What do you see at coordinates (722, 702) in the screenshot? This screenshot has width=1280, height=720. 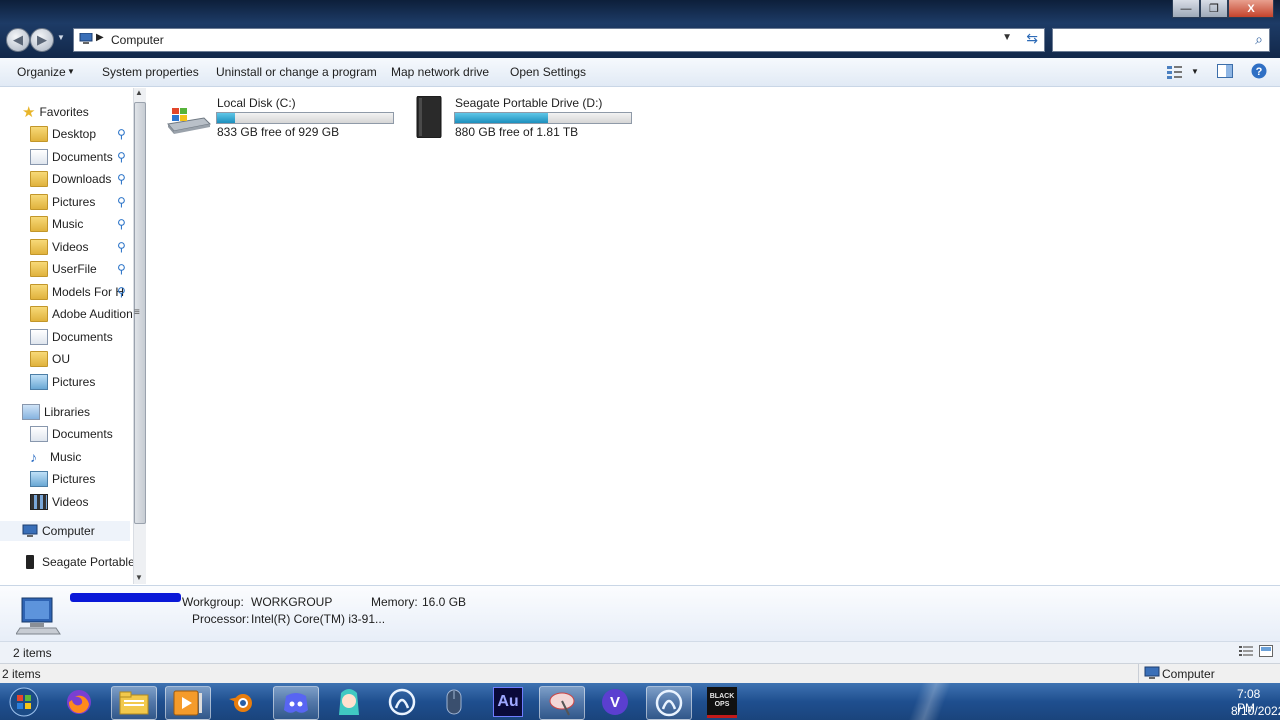 I see `taskbar-black-ops: BLACK OPS` at bounding box center [722, 702].